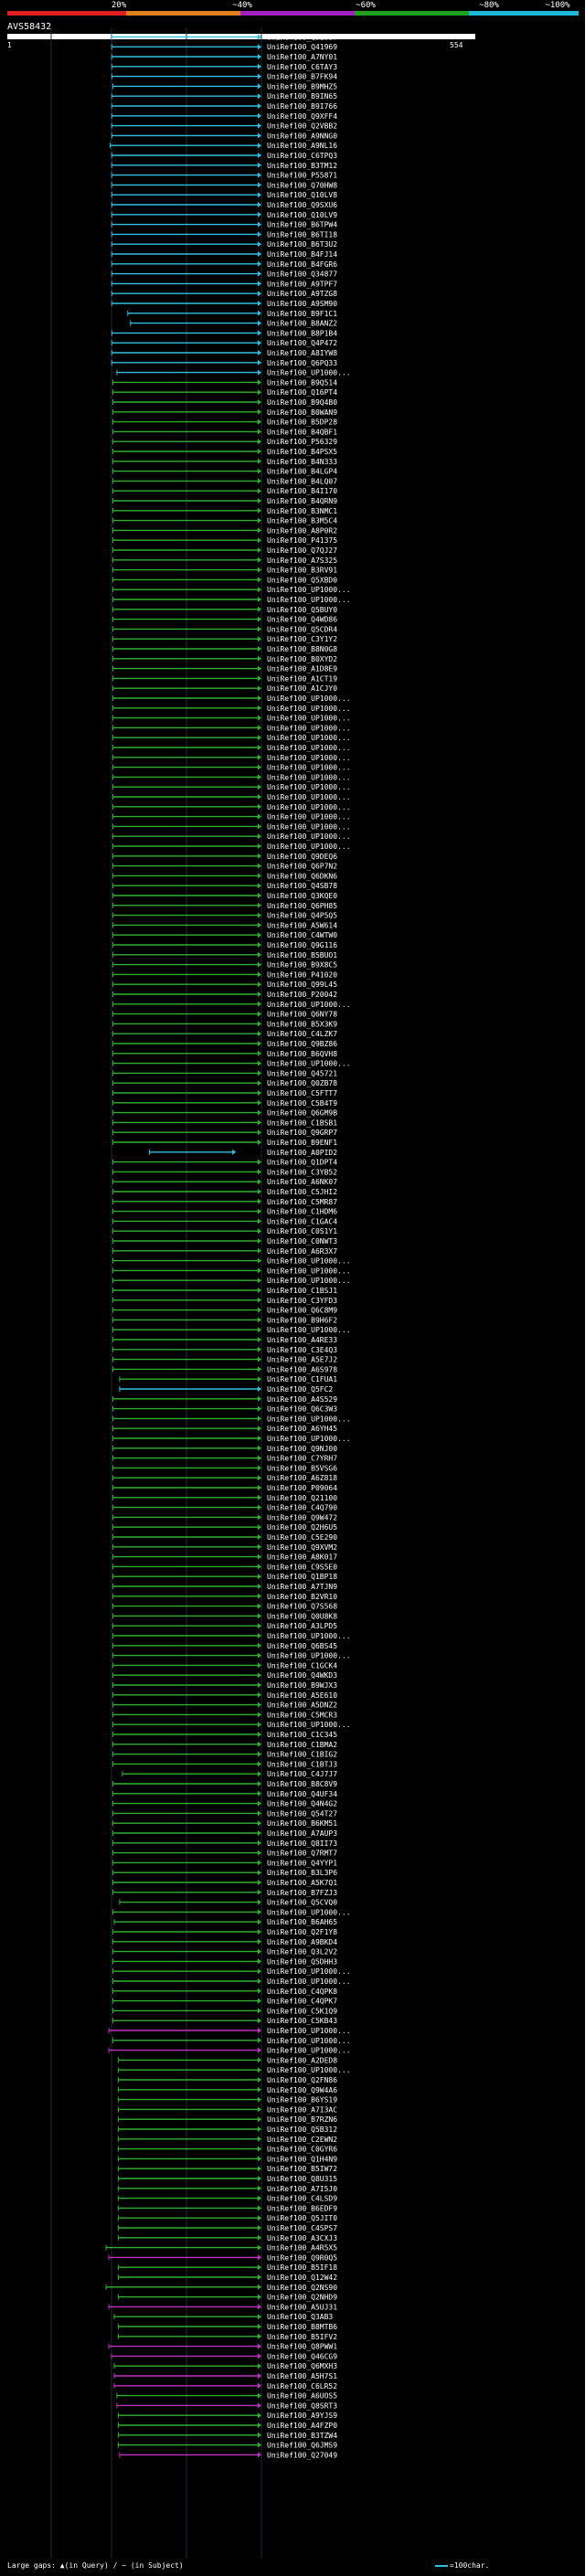 The height and width of the screenshot is (2576, 585). What do you see at coordinates (225, 1527) in the screenshot?
I see `hit-row: UniRef100_Q2H6U5` at bounding box center [225, 1527].